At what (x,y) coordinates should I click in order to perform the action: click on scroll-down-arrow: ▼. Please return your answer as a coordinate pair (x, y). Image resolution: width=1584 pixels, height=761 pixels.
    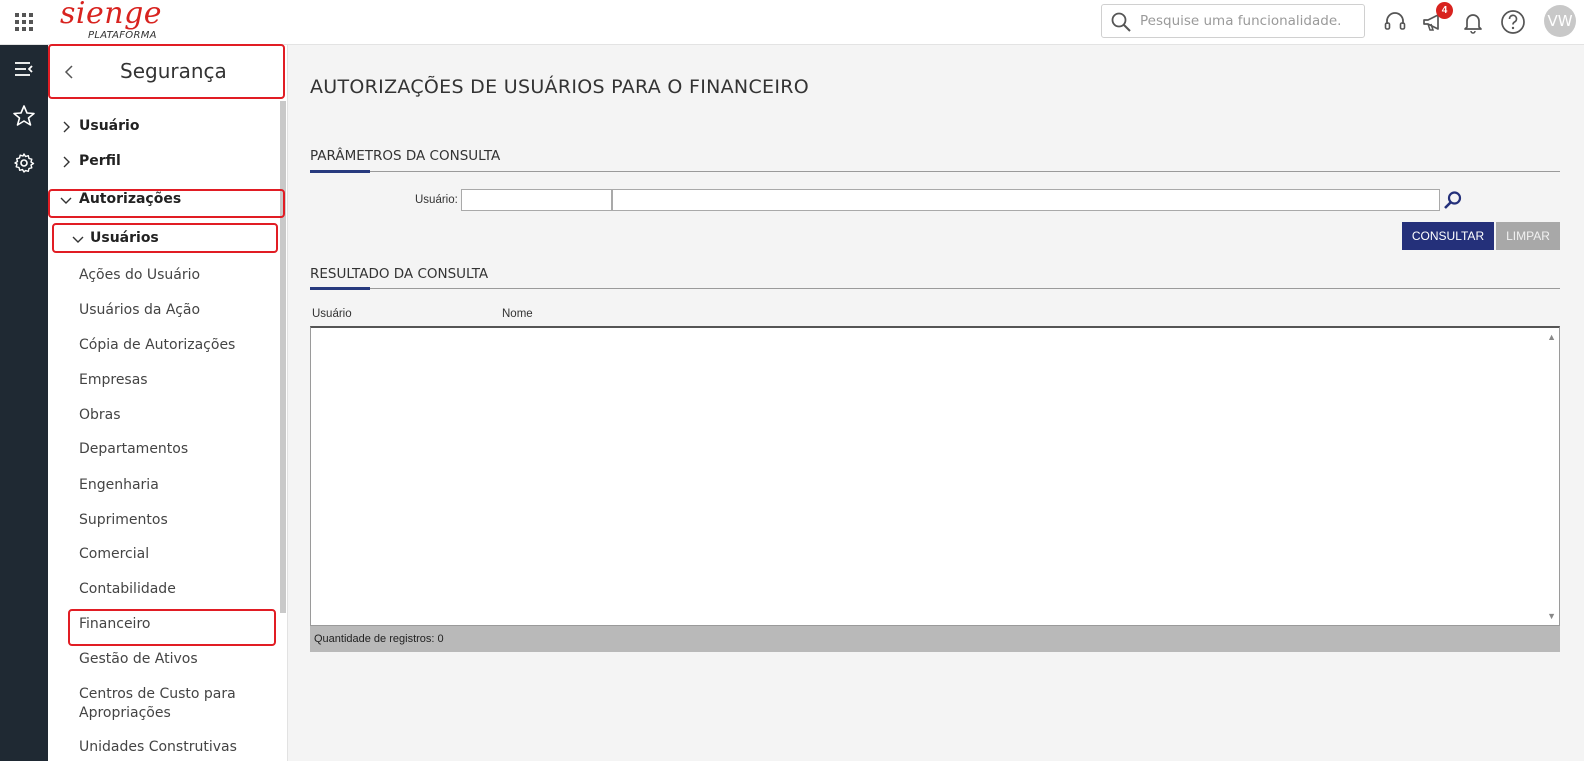
    Looking at the image, I should click on (1551, 616).